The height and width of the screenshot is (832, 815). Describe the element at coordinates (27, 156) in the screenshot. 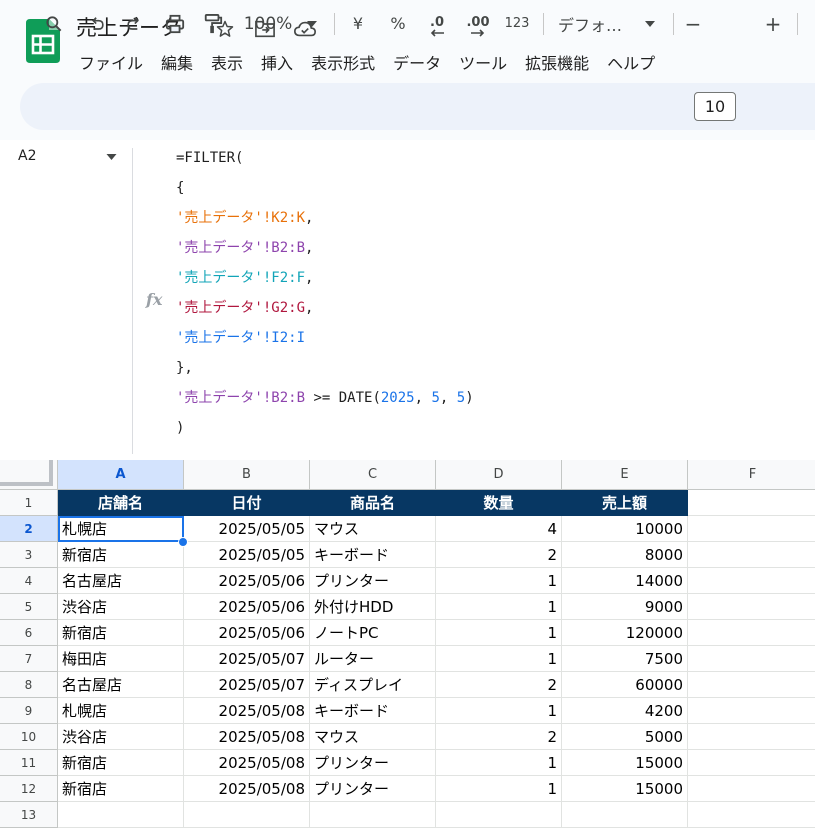

I see `name-box: A2` at that location.